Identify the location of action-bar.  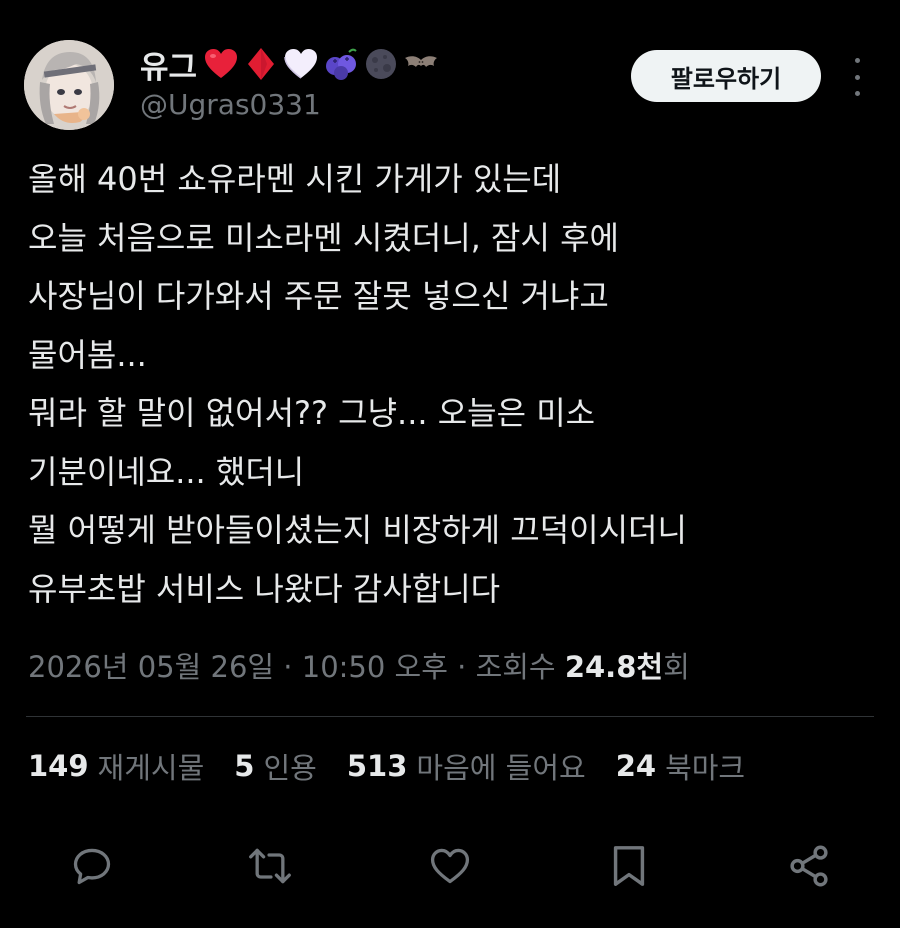
(450, 868).